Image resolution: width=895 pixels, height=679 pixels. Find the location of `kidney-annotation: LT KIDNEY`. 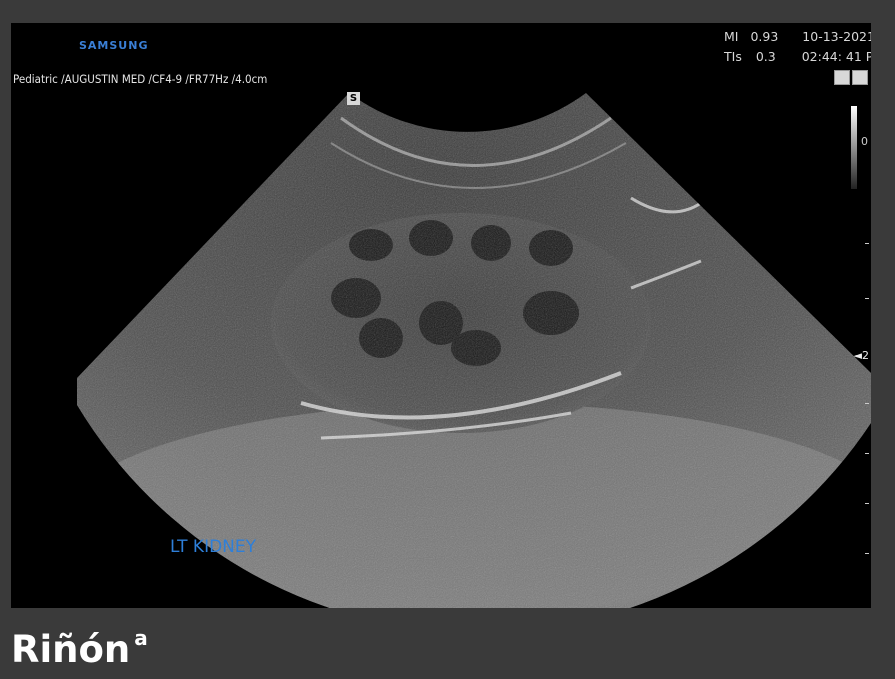

kidney-annotation: LT KIDNEY is located at coordinates (213, 547).